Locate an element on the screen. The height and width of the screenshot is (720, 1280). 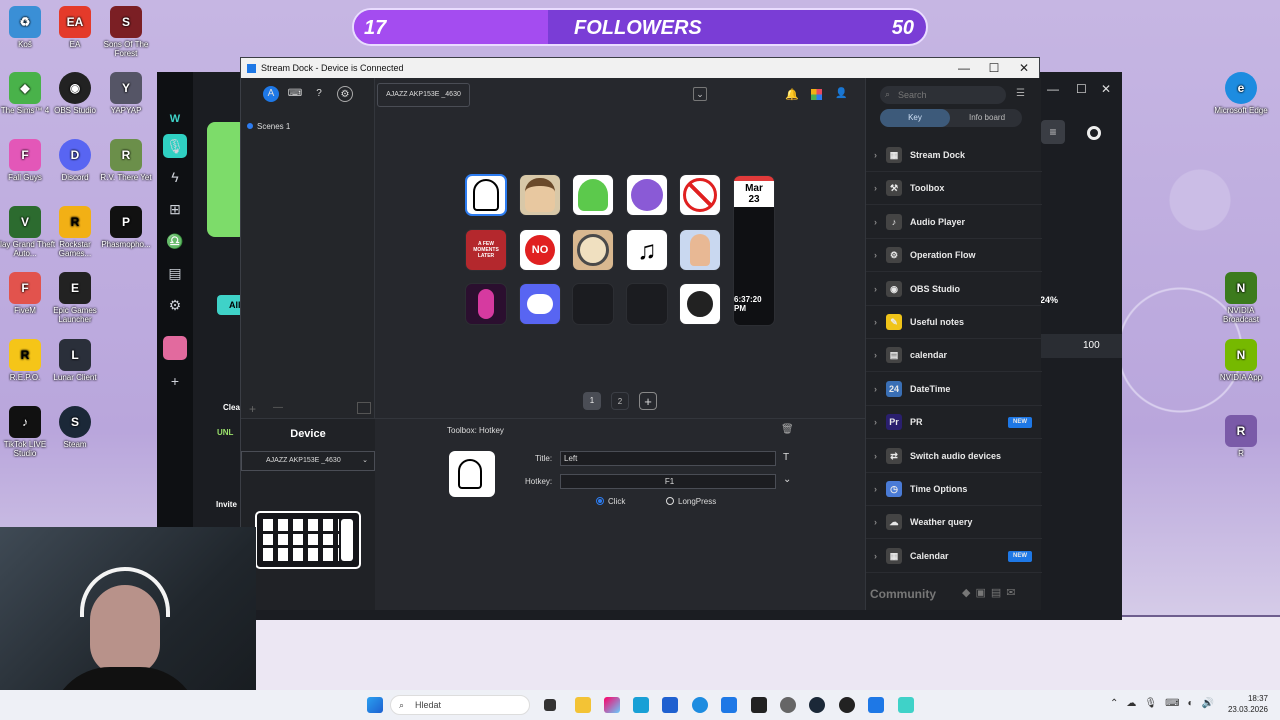
plugin-item: › ⚙ Operation Flow is located at coordinates (954, 256).